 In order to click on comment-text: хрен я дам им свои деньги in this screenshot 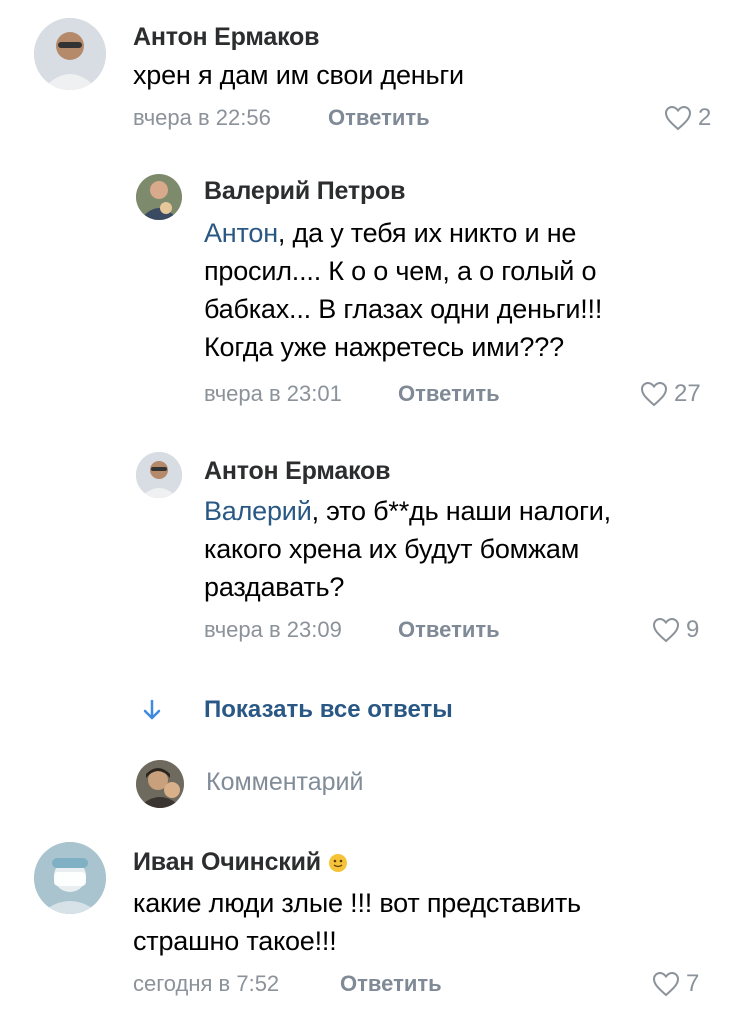, I will do `click(298, 75)`.